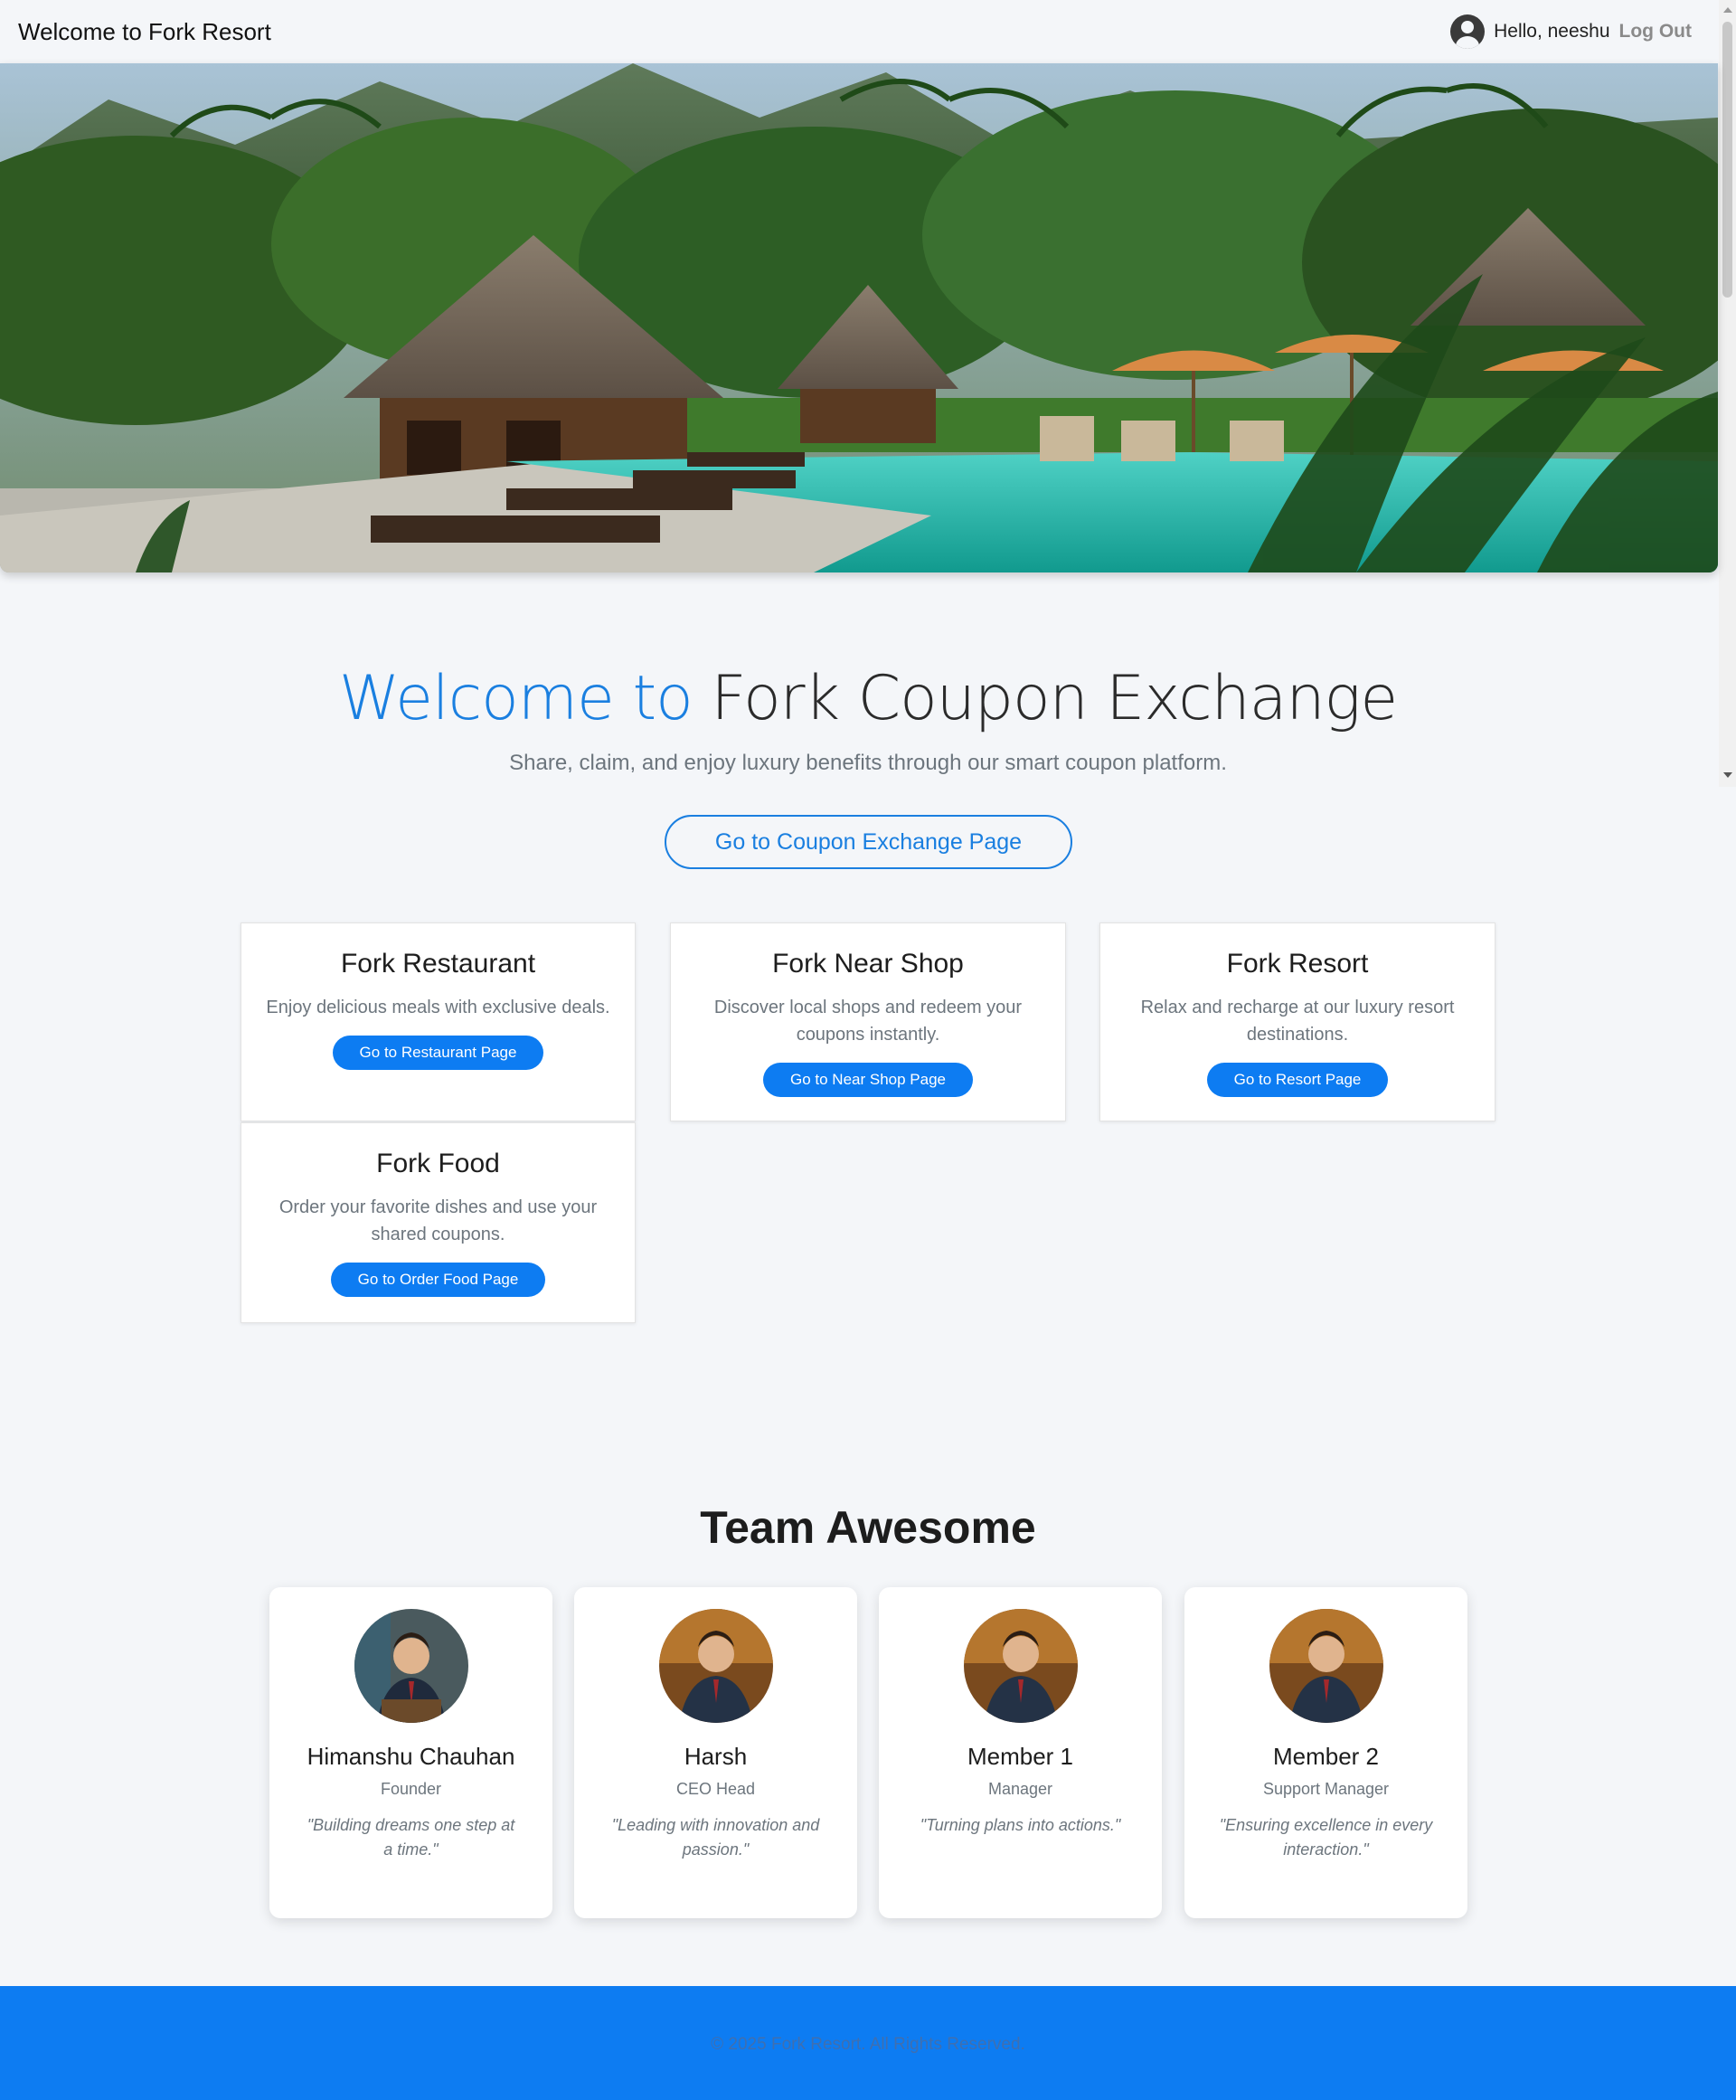 This screenshot has height=2100, width=1736. I want to click on team-member-role: CEO Head, so click(715, 1789).